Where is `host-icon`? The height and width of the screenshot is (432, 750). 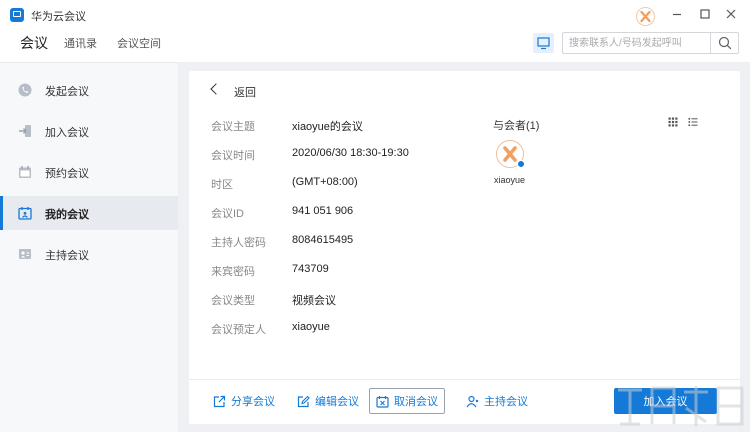 host-icon is located at coordinates (25, 254).